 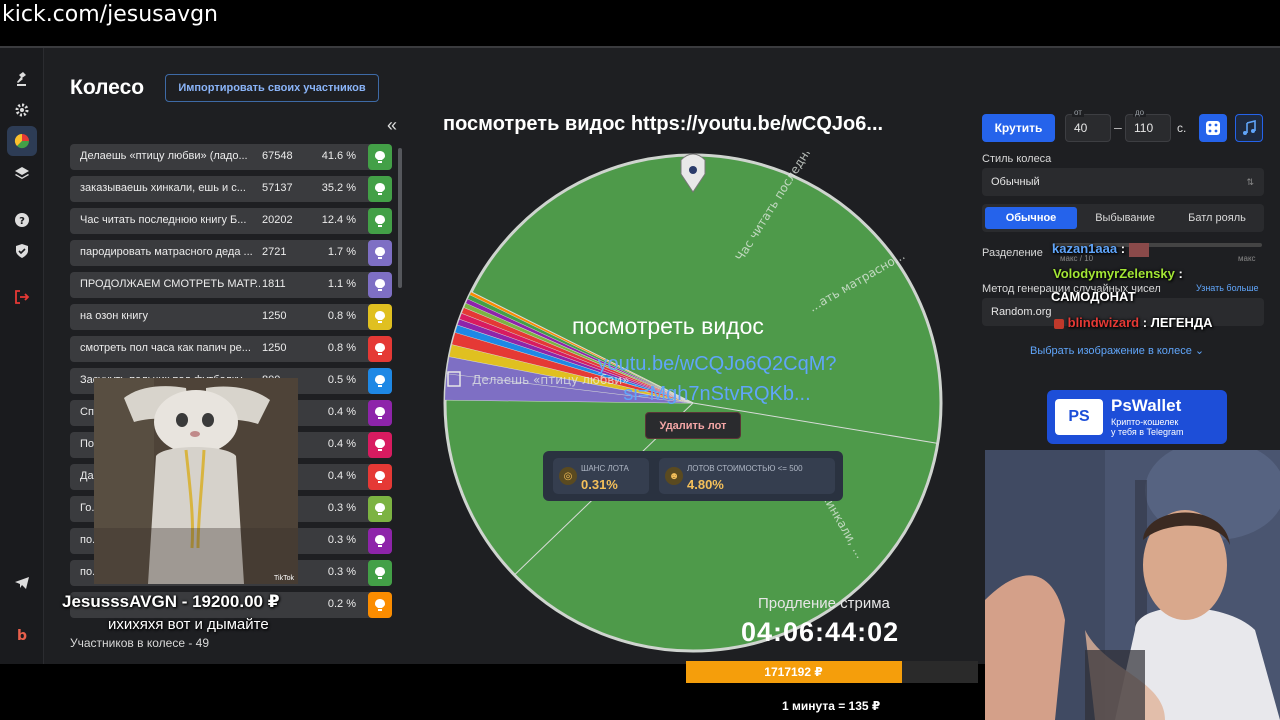 I want to click on page-title: Колесо, so click(x=107, y=87).